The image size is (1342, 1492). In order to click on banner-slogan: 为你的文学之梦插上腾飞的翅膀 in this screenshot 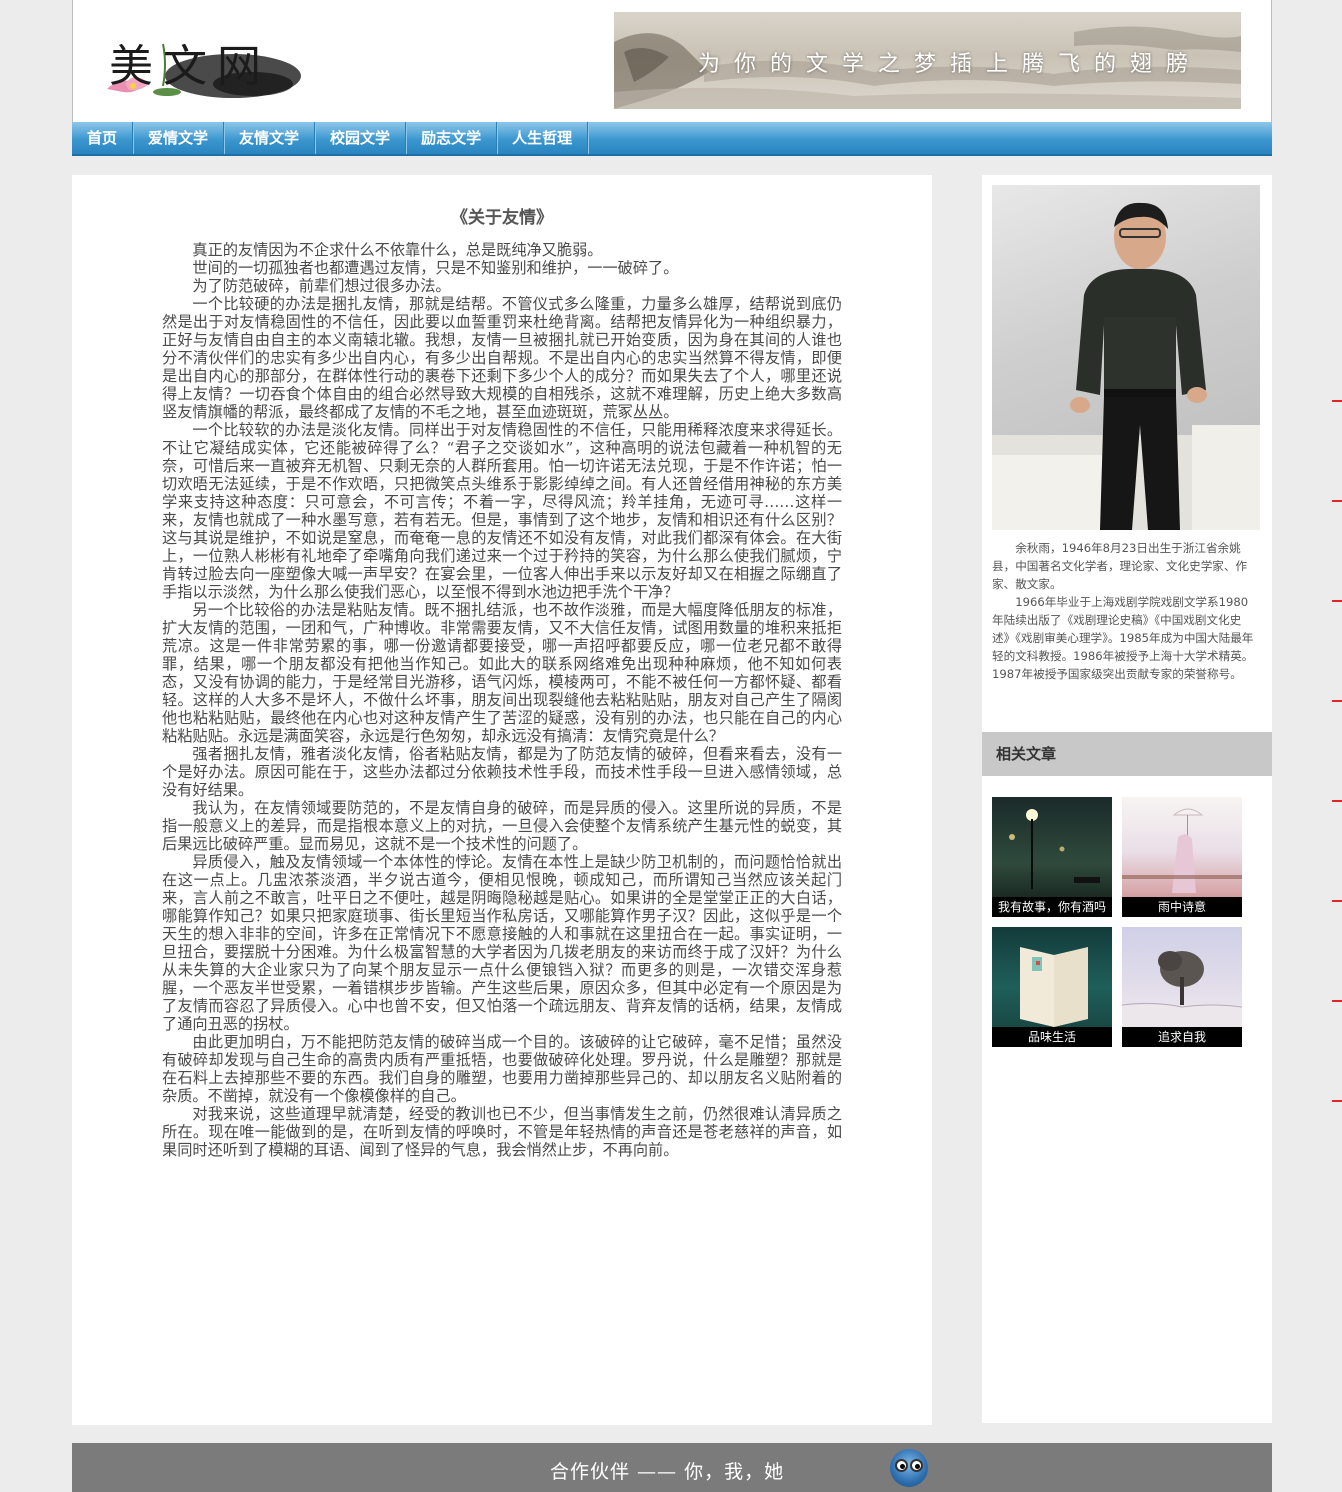, I will do `click(950, 64)`.